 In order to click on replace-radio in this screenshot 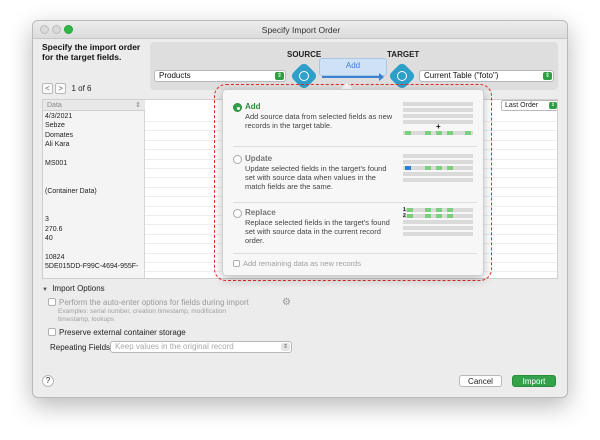, I will do `click(237, 213)`.